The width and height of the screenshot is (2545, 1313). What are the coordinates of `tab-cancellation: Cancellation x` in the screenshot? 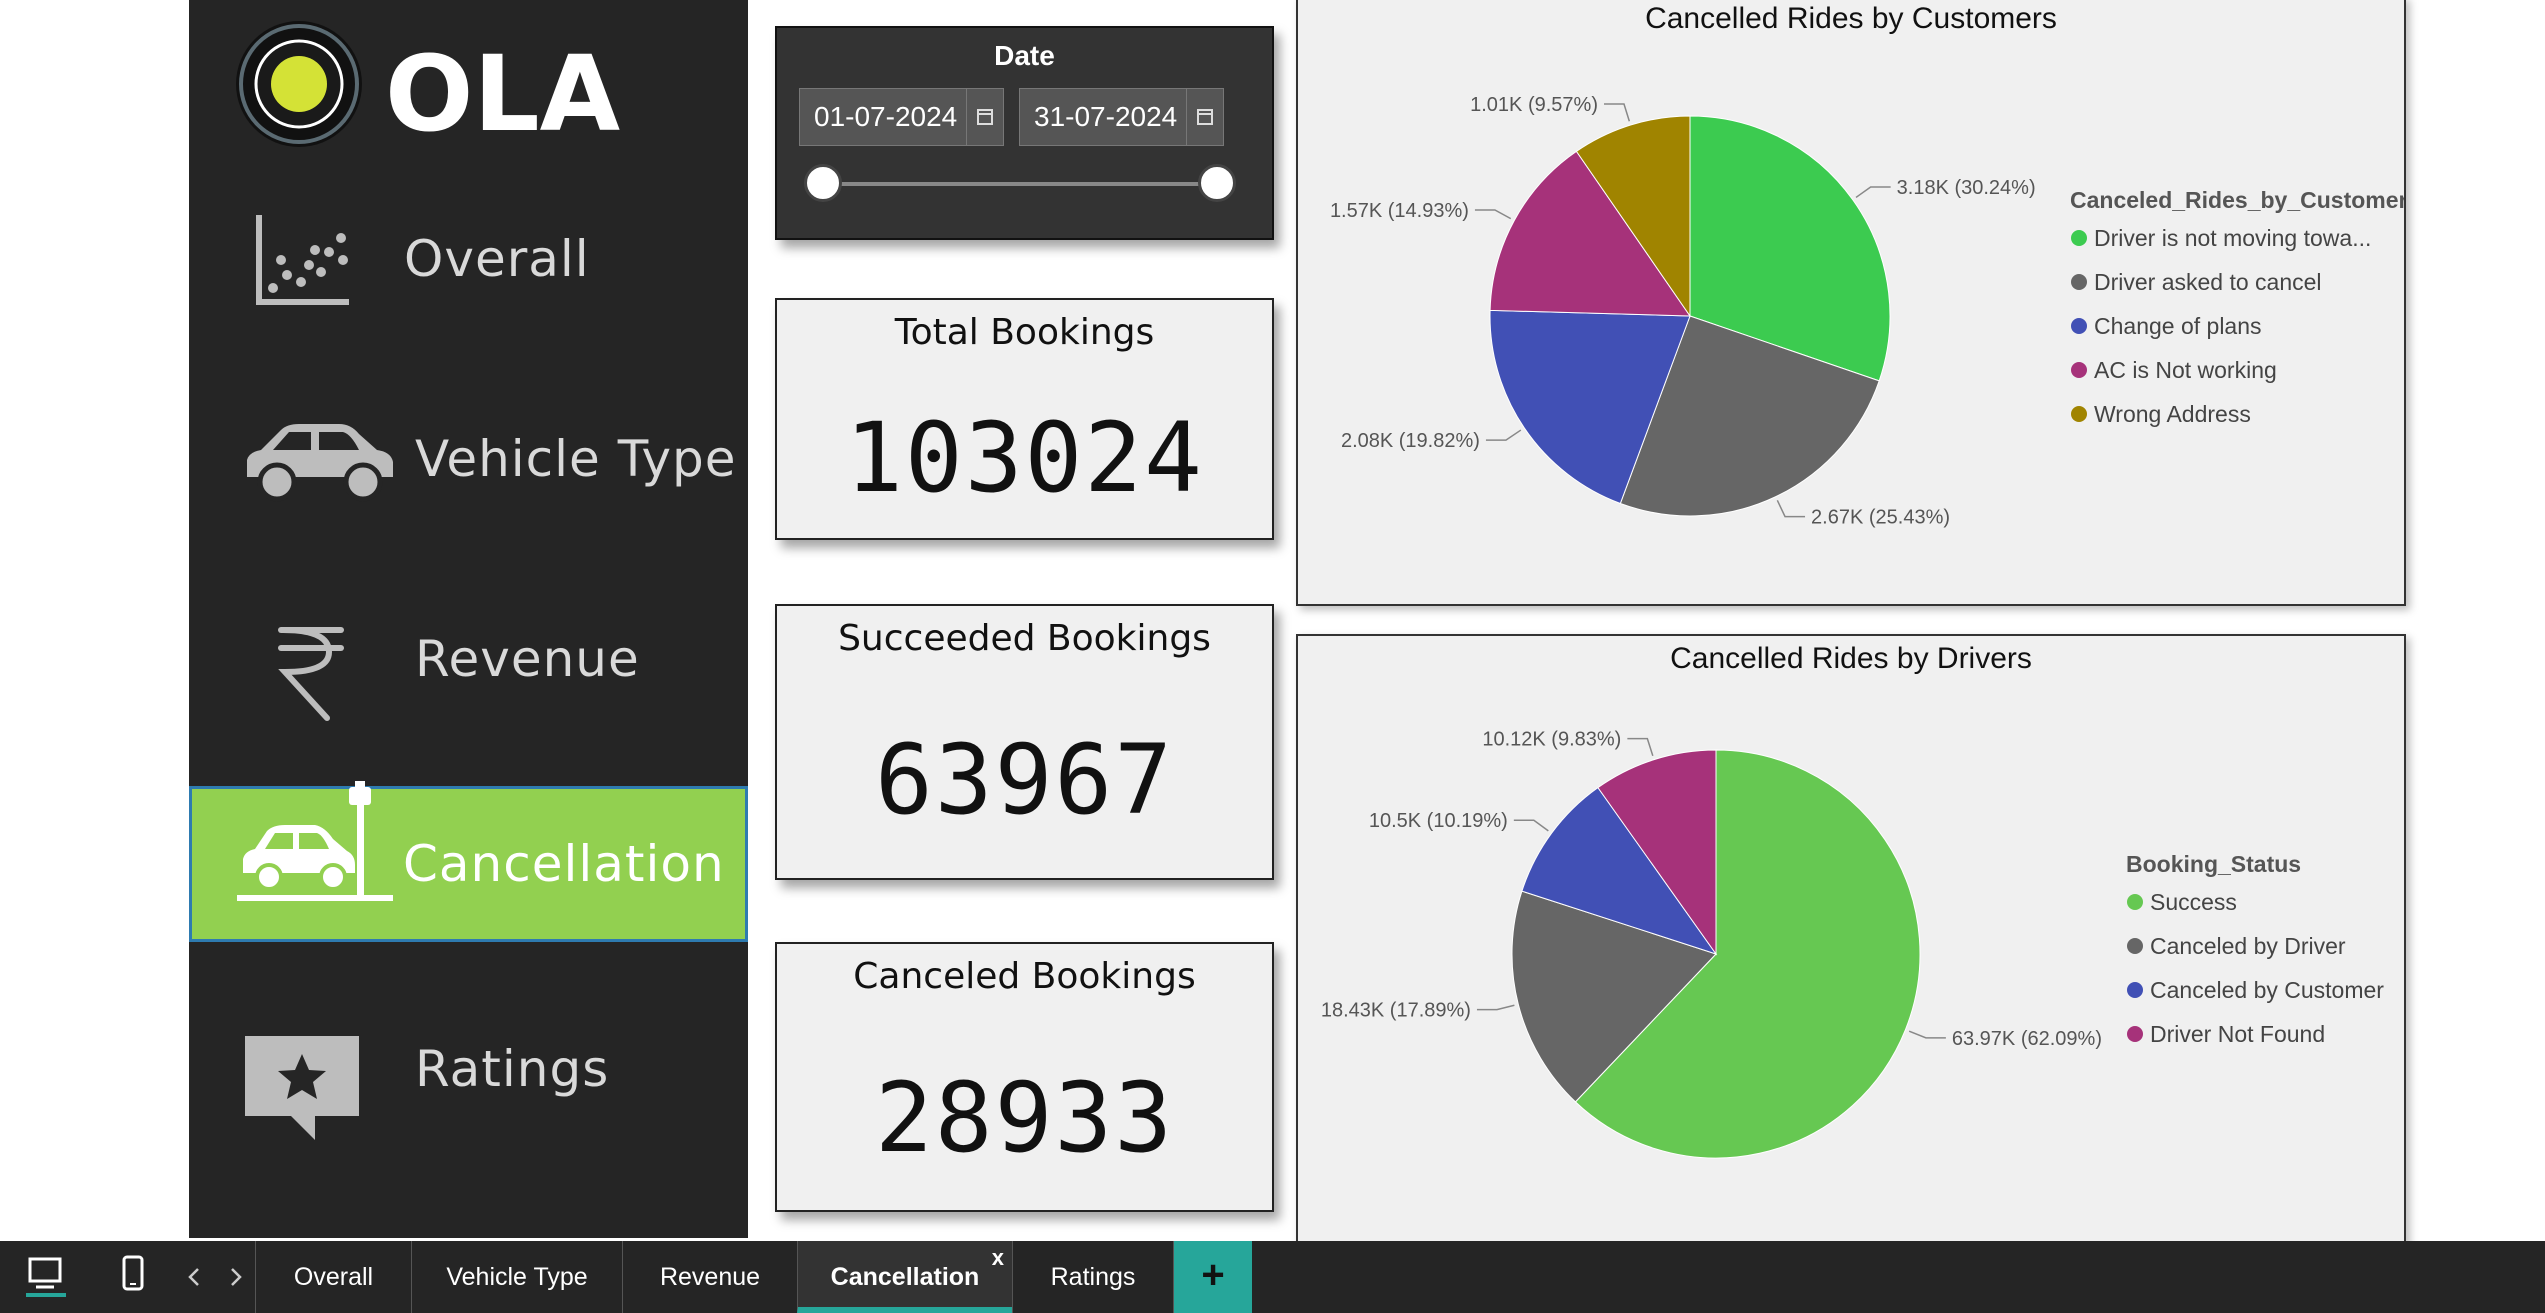 It's located at (904, 1277).